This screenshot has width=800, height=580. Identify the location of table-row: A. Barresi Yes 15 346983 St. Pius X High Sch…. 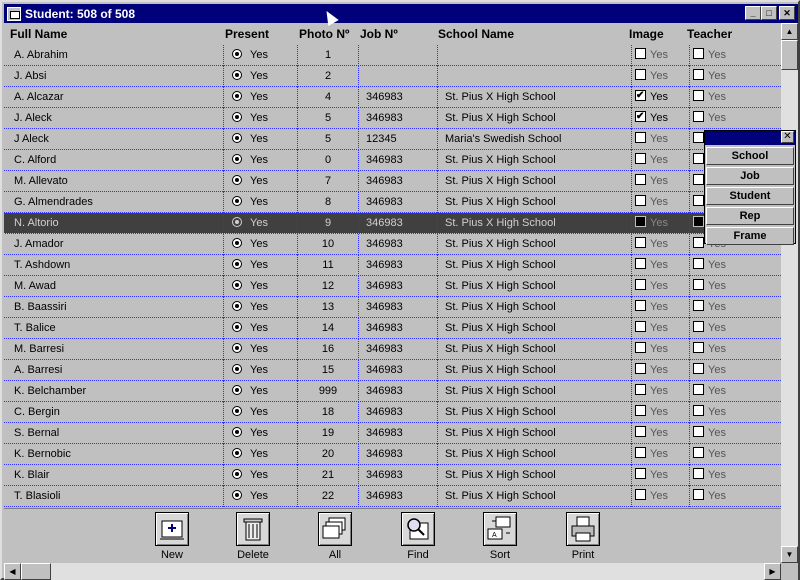
(392, 370).